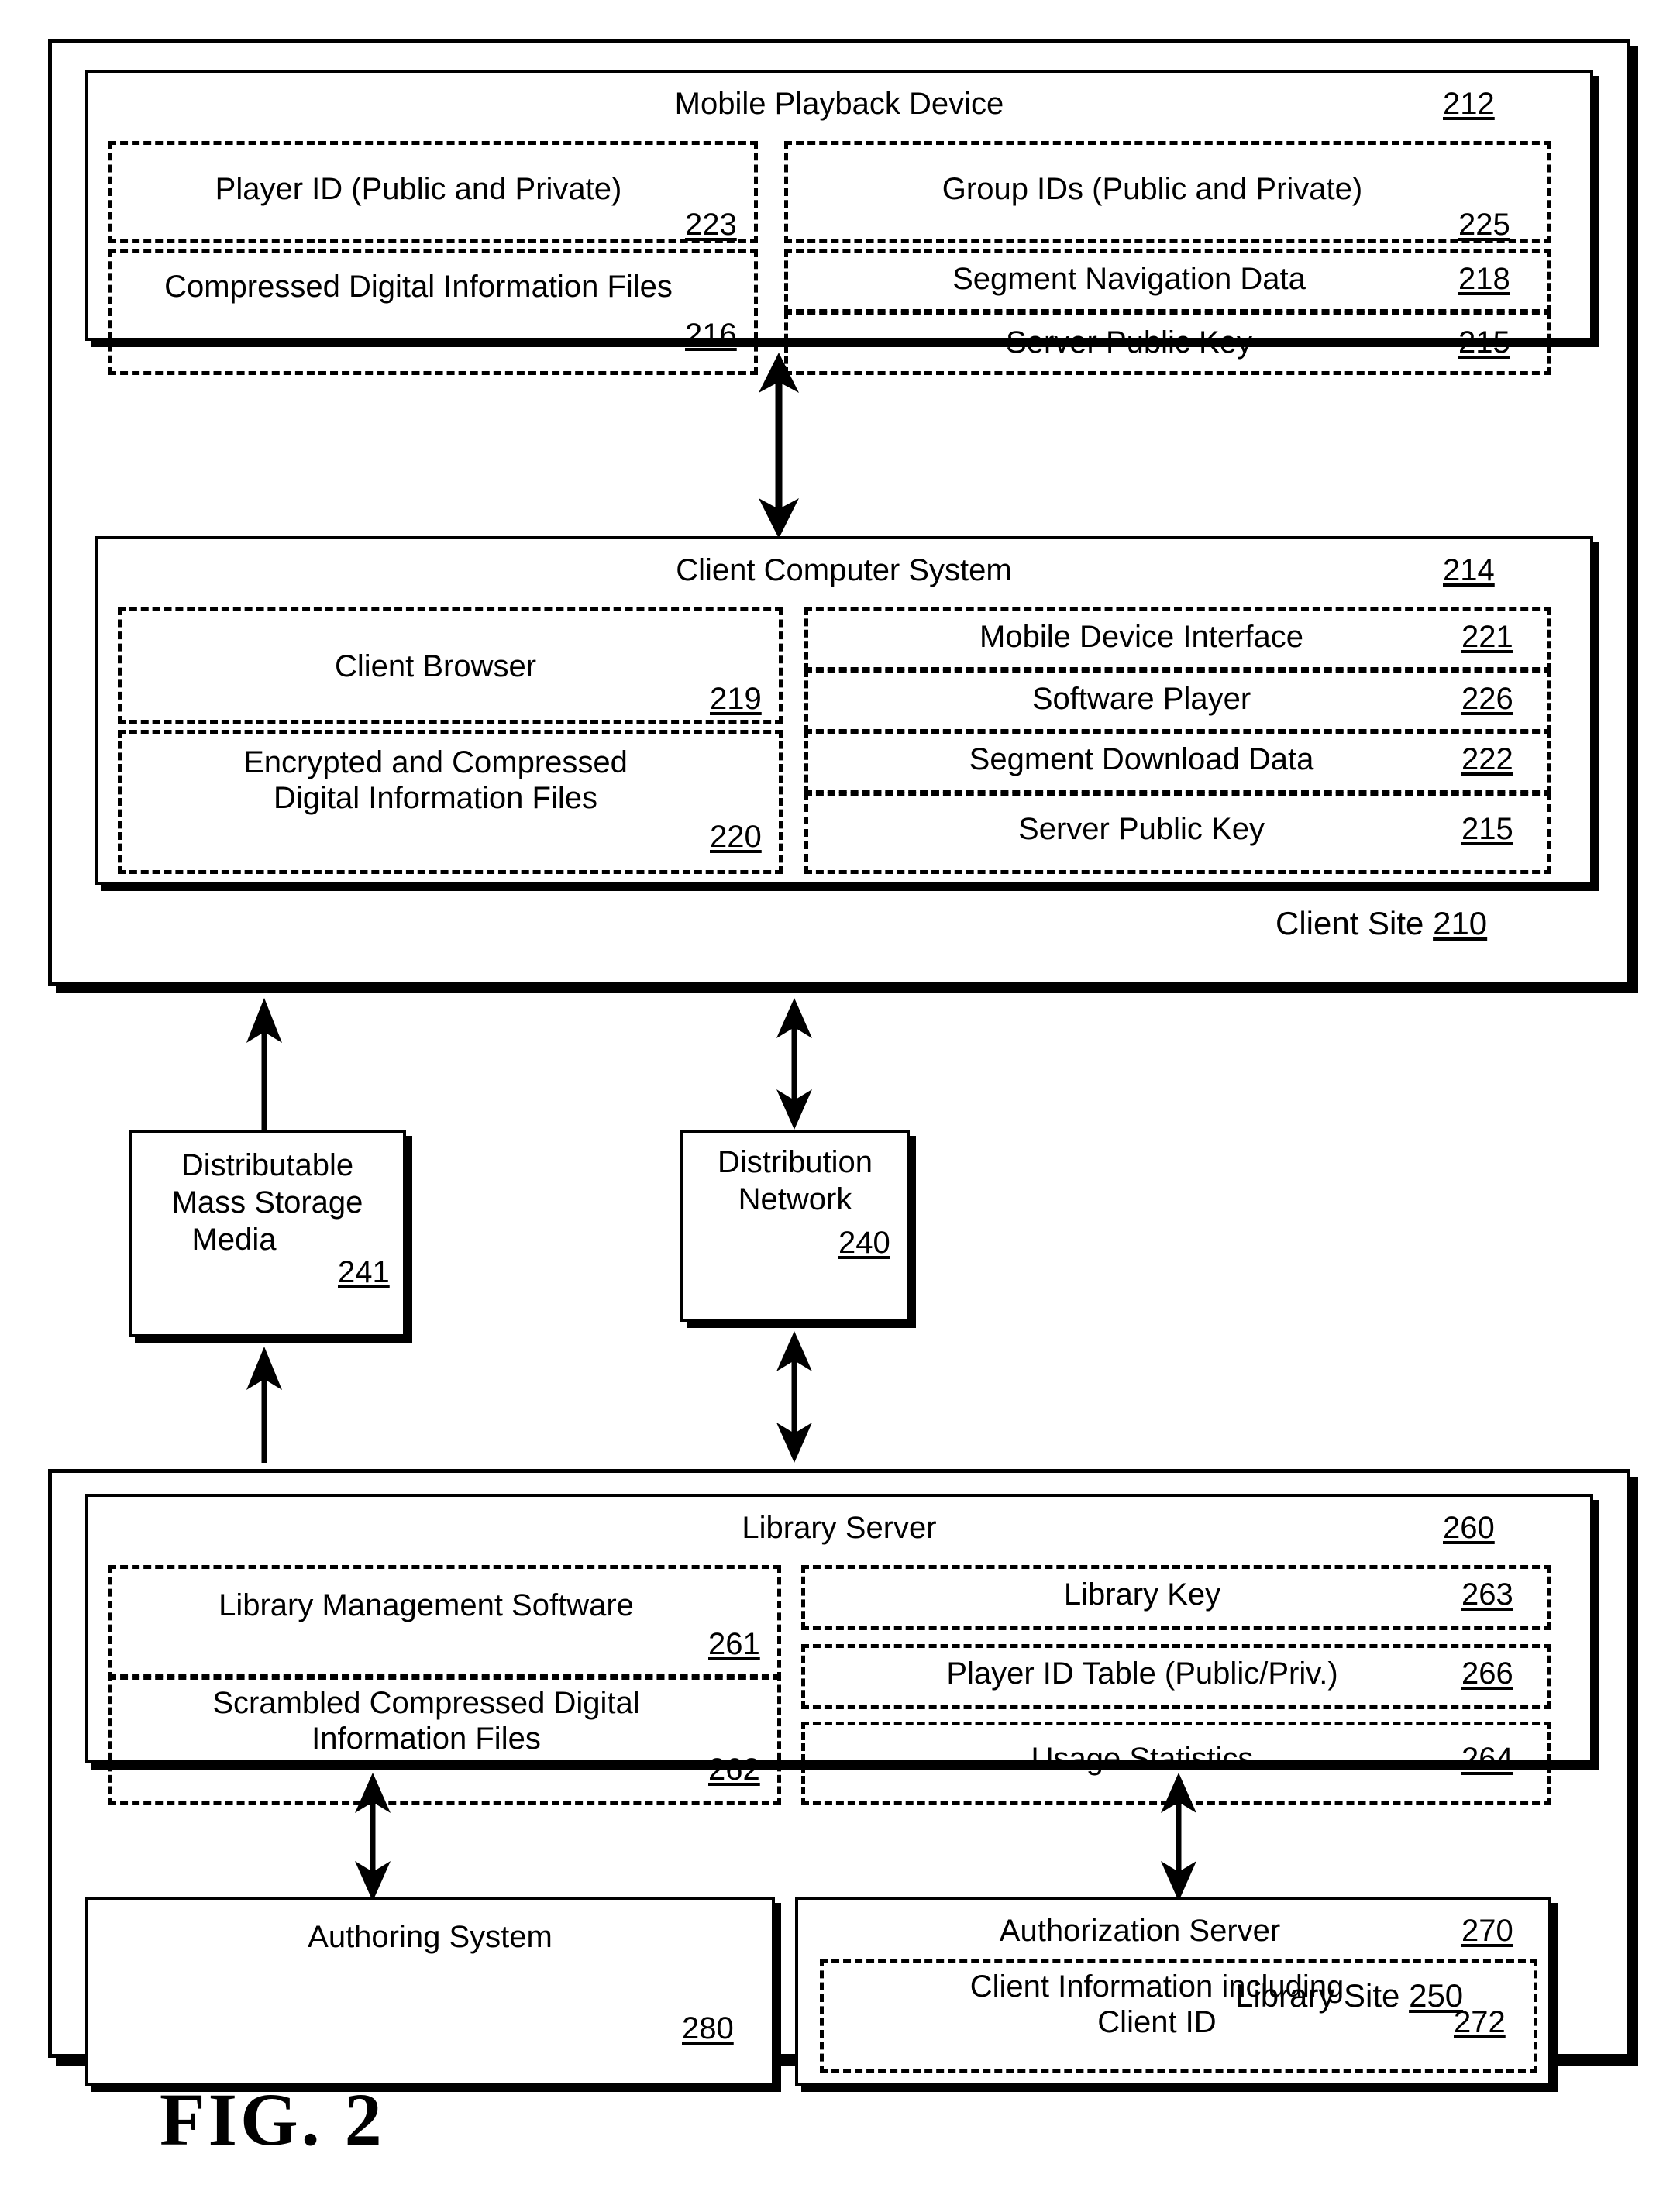 Image resolution: width=1680 pixels, height=2188 pixels. I want to click on scrambled-compressed-files-ref: 262, so click(734, 1770).